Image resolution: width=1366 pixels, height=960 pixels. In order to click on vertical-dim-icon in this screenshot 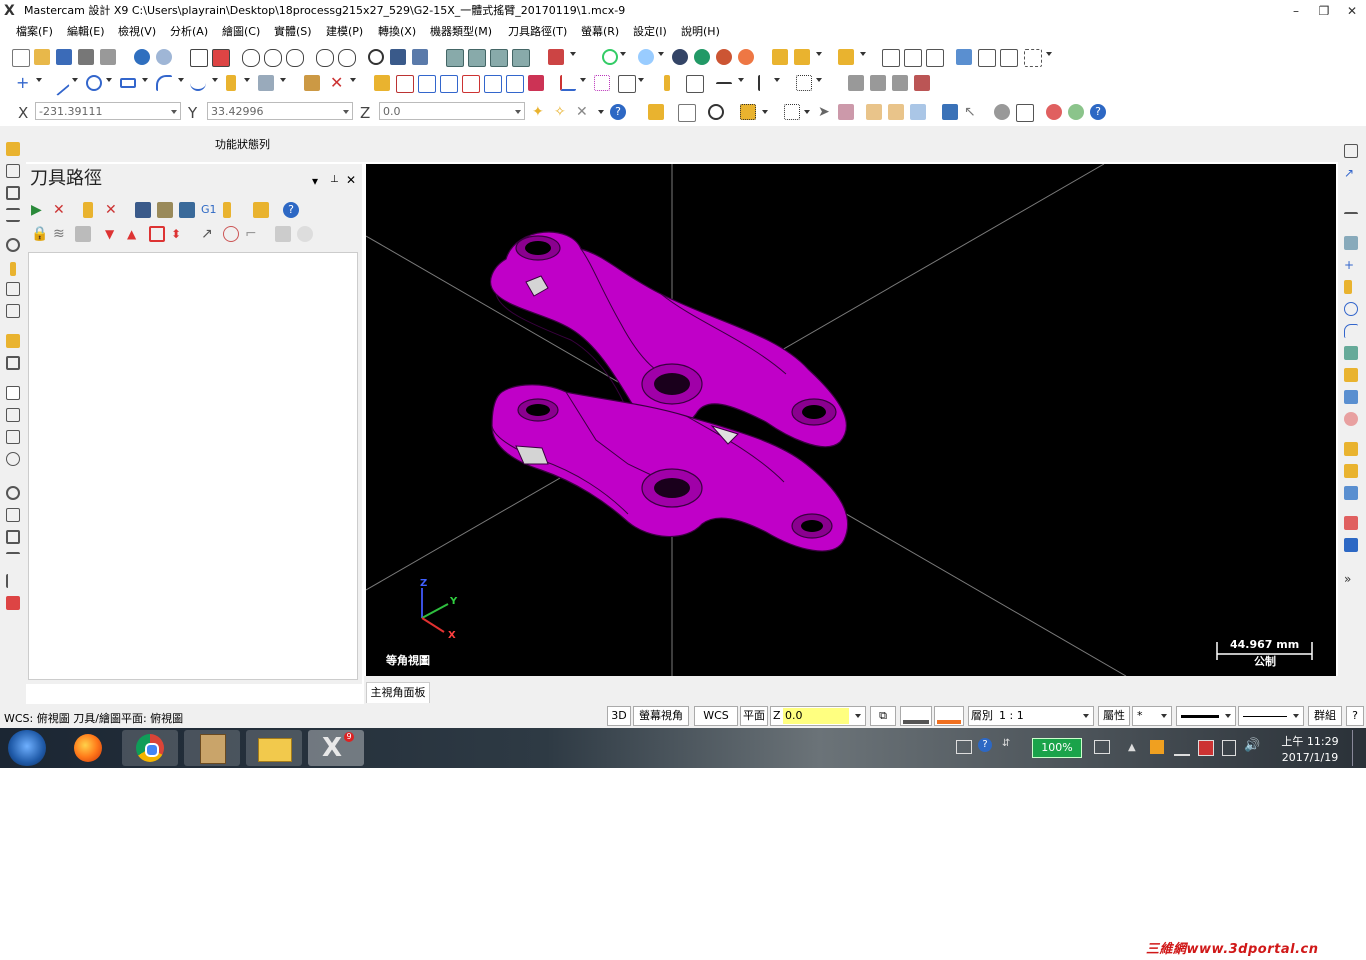, I will do `click(761, 83)`.